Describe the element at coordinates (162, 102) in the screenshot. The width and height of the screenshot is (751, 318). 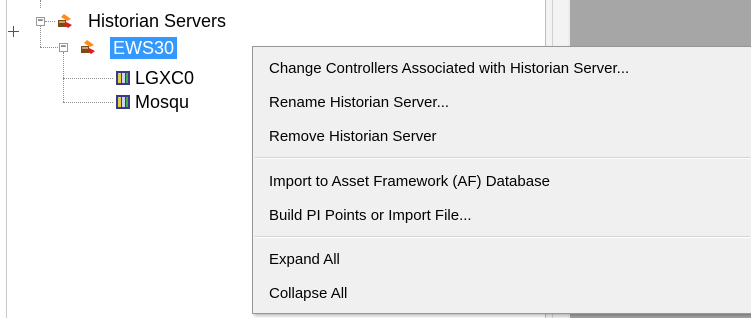
I see `tree-item-controller: Mosqu` at that location.